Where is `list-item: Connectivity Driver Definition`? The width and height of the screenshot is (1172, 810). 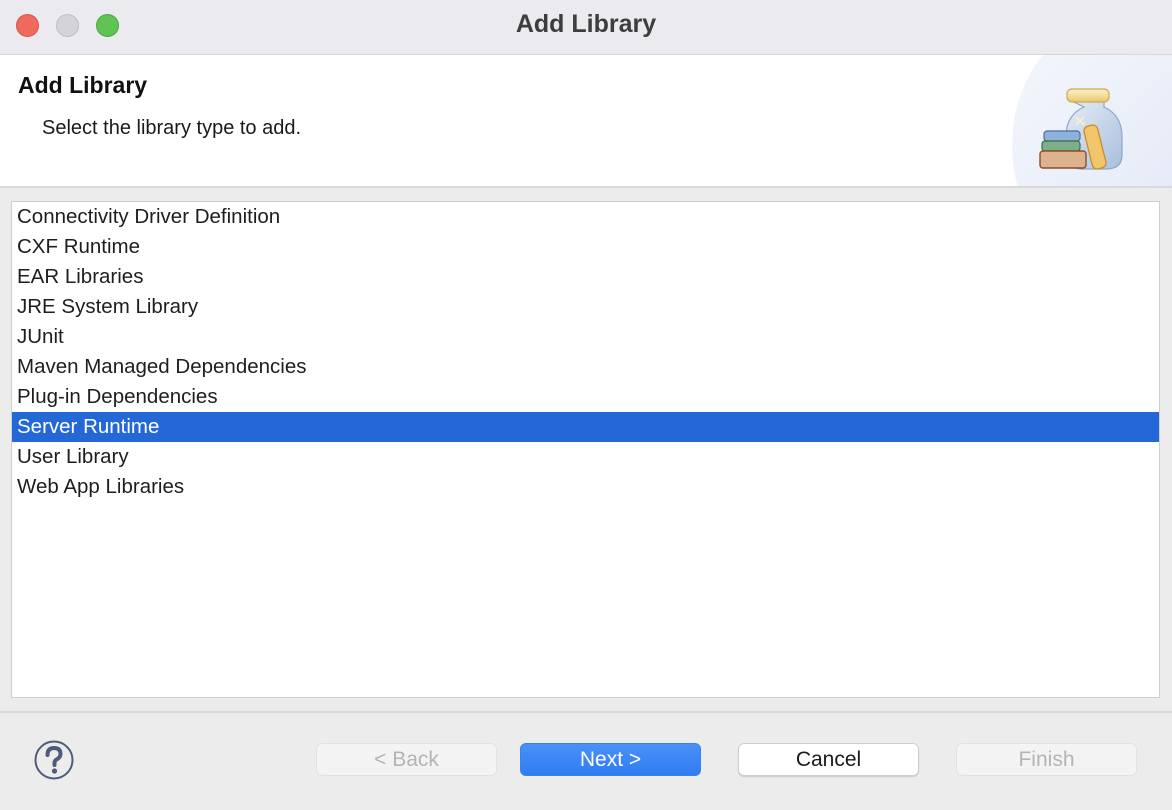 list-item: Connectivity Driver Definition is located at coordinates (585, 217).